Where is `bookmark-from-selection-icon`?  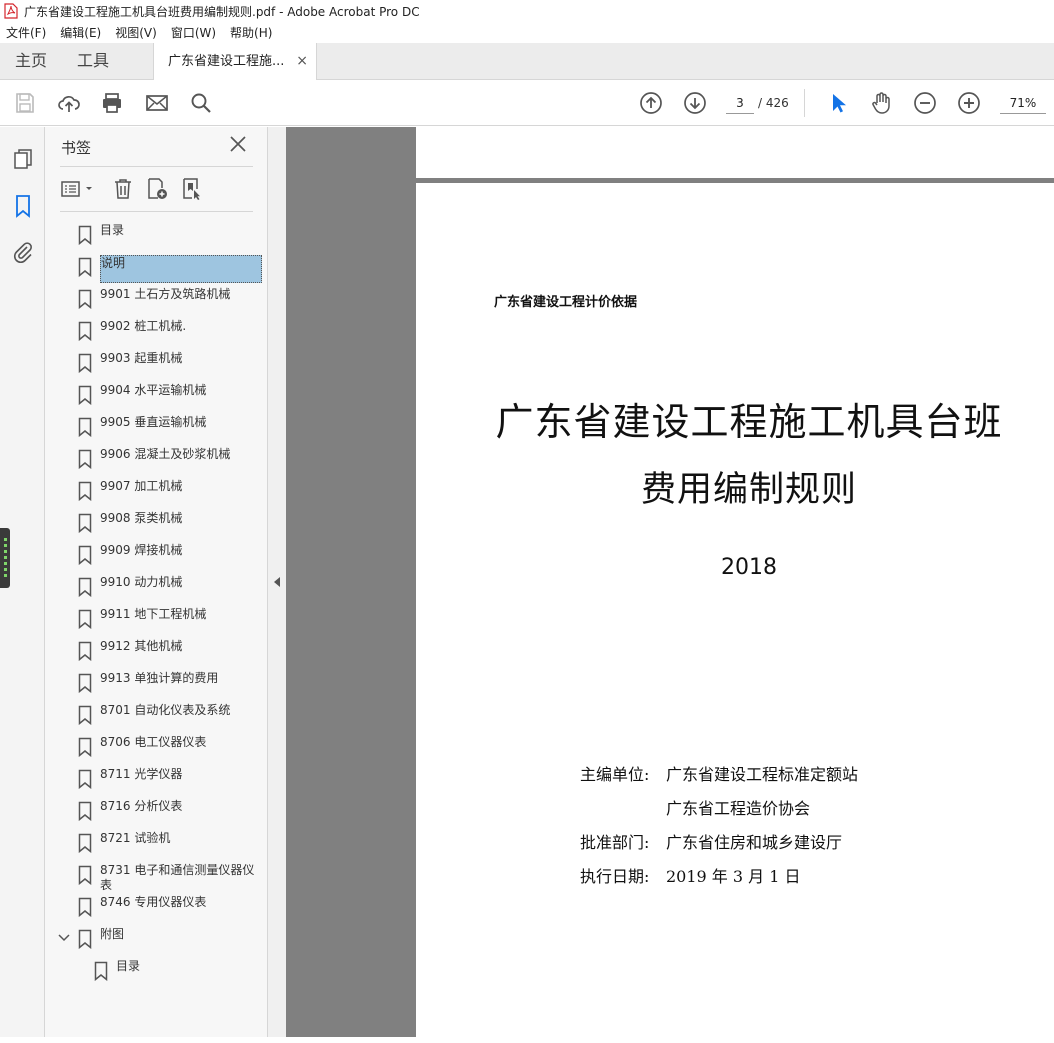 bookmark-from-selection-icon is located at coordinates (192, 189).